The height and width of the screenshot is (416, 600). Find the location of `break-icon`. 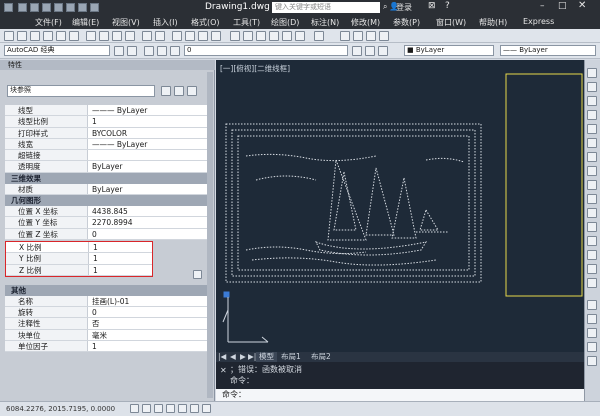

break-icon is located at coordinates (592, 227).